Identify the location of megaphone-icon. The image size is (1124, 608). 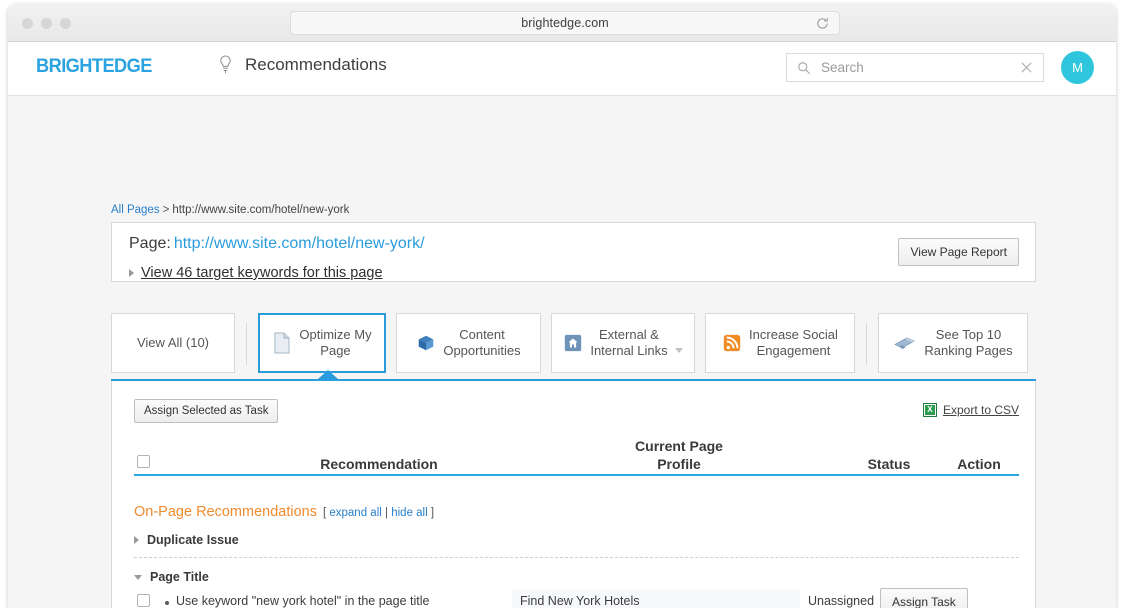
(905, 343).